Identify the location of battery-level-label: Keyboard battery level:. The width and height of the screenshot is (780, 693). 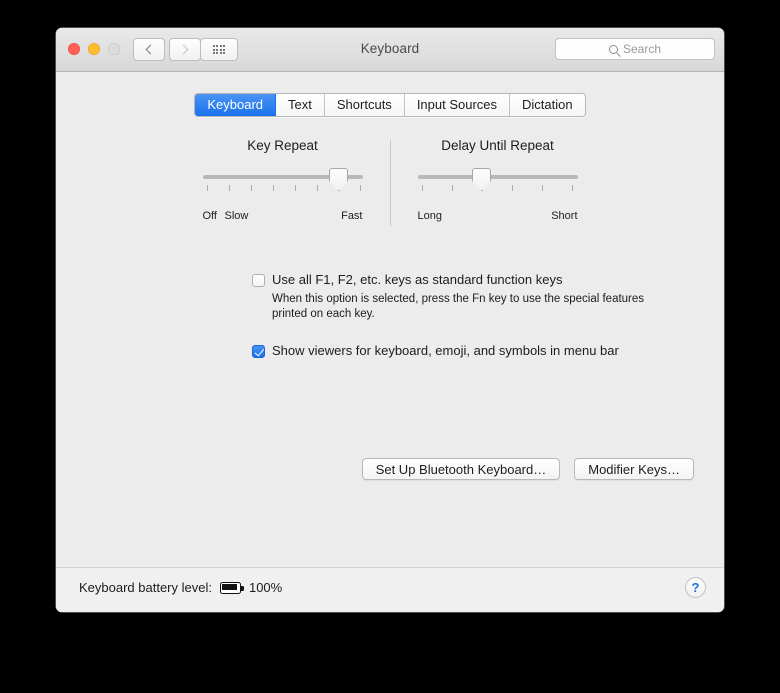
(145, 587).